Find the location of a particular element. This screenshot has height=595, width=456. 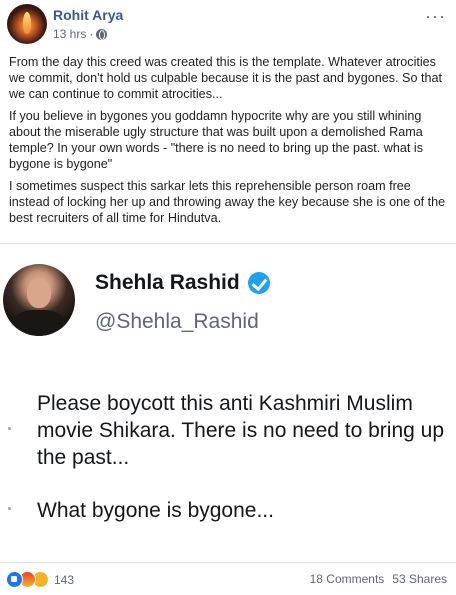

like-icon is located at coordinates (14, 579).